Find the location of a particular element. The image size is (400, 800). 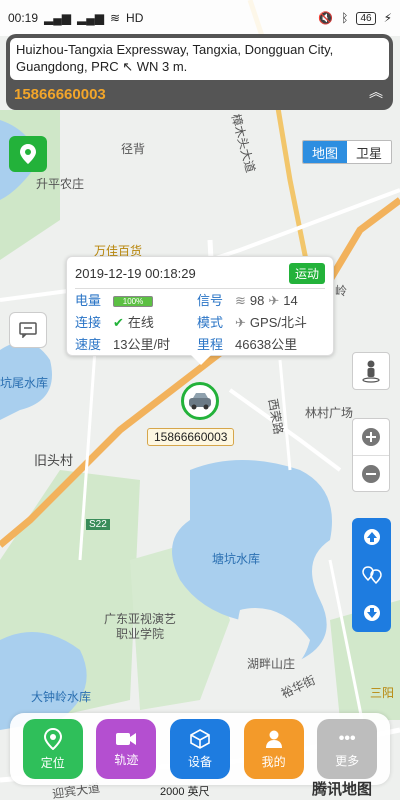

mileage-label: 里程 is located at coordinates (210, 344).